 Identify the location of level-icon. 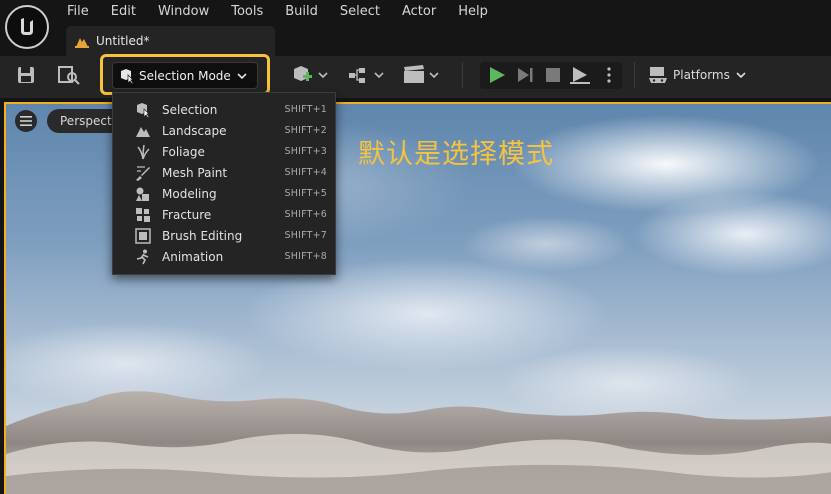
(82, 43).